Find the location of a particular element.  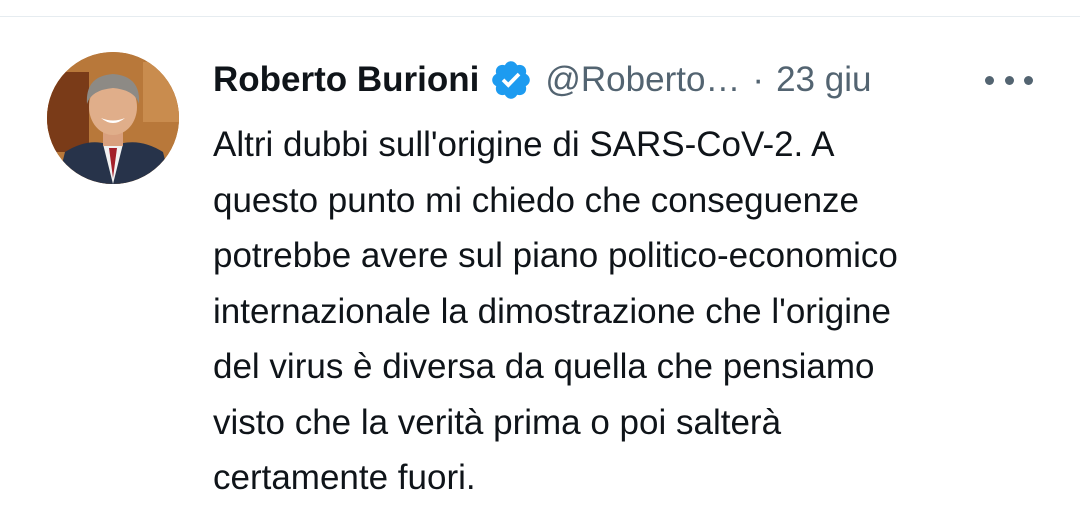

avatar-image is located at coordinates (113, 118).